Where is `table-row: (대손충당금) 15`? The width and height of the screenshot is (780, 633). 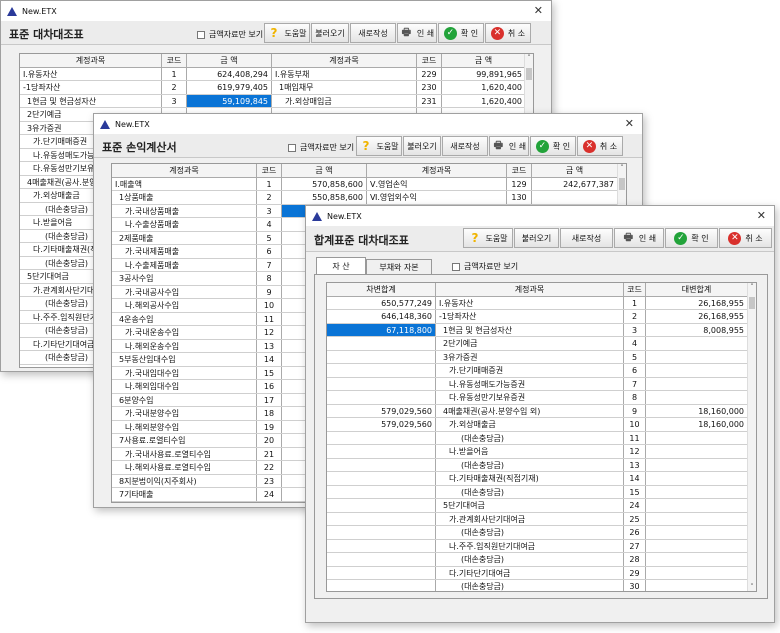 table-row: (대손충당금) 15 is located at coordinates (541, 492).